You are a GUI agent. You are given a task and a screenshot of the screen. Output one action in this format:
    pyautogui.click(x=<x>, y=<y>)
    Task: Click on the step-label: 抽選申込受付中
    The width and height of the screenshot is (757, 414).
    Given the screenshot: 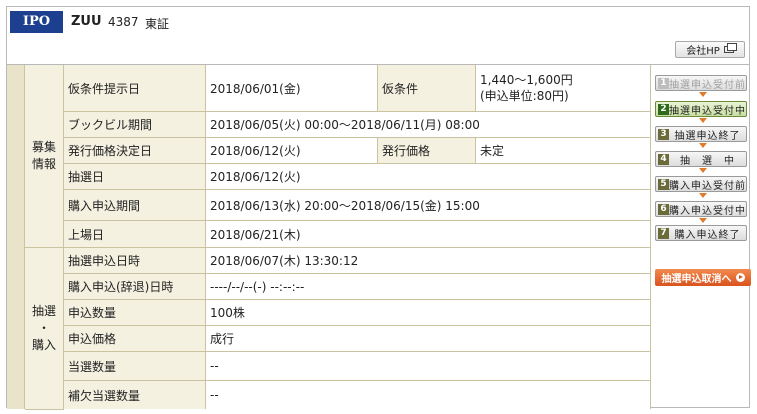 What is the action you would take?
    pyautogui.click(x=707, y=111)
    